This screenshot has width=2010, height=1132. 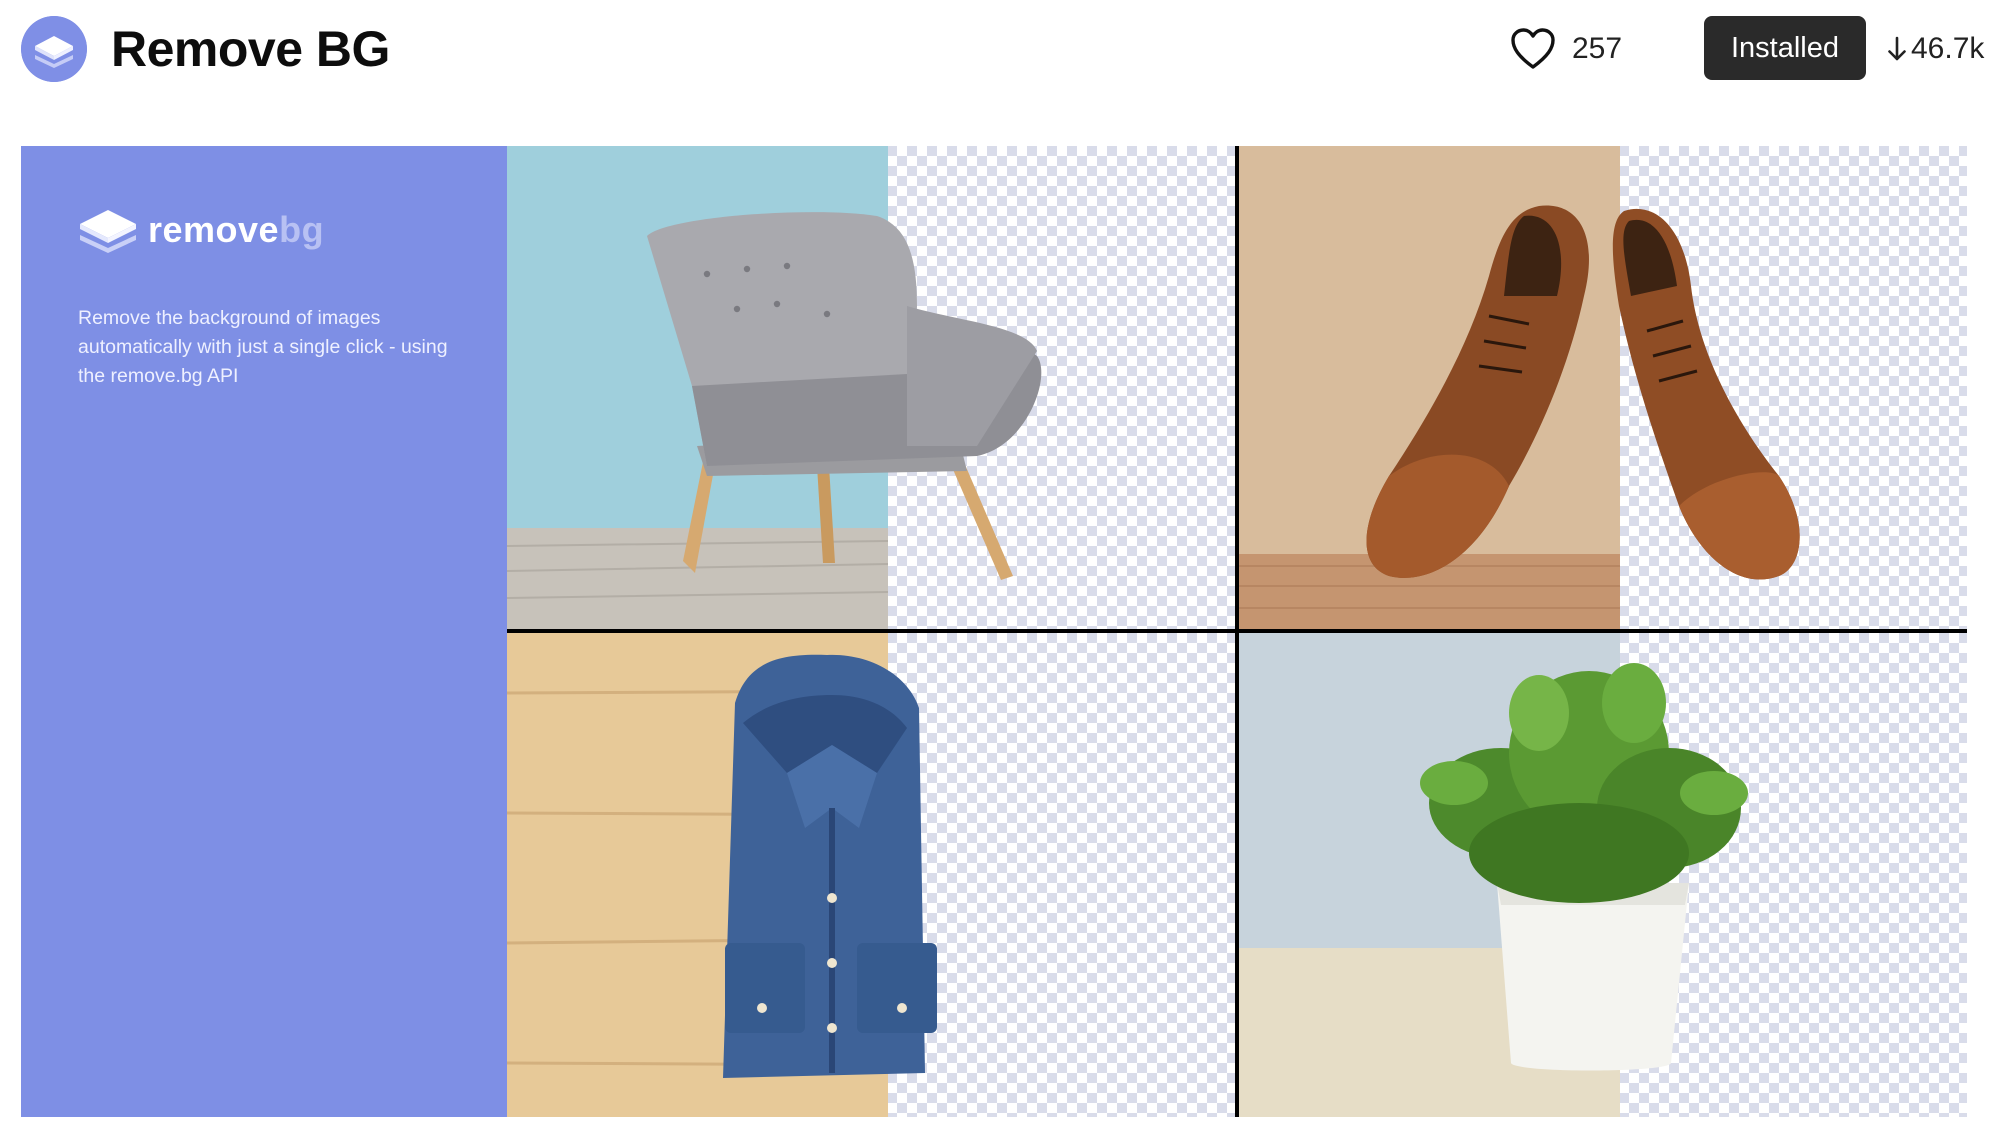 What do you see at coordinates (54, 49) in the screenshot?
I see `remove-bg-layers-icon` at bounding box center [54, 49].